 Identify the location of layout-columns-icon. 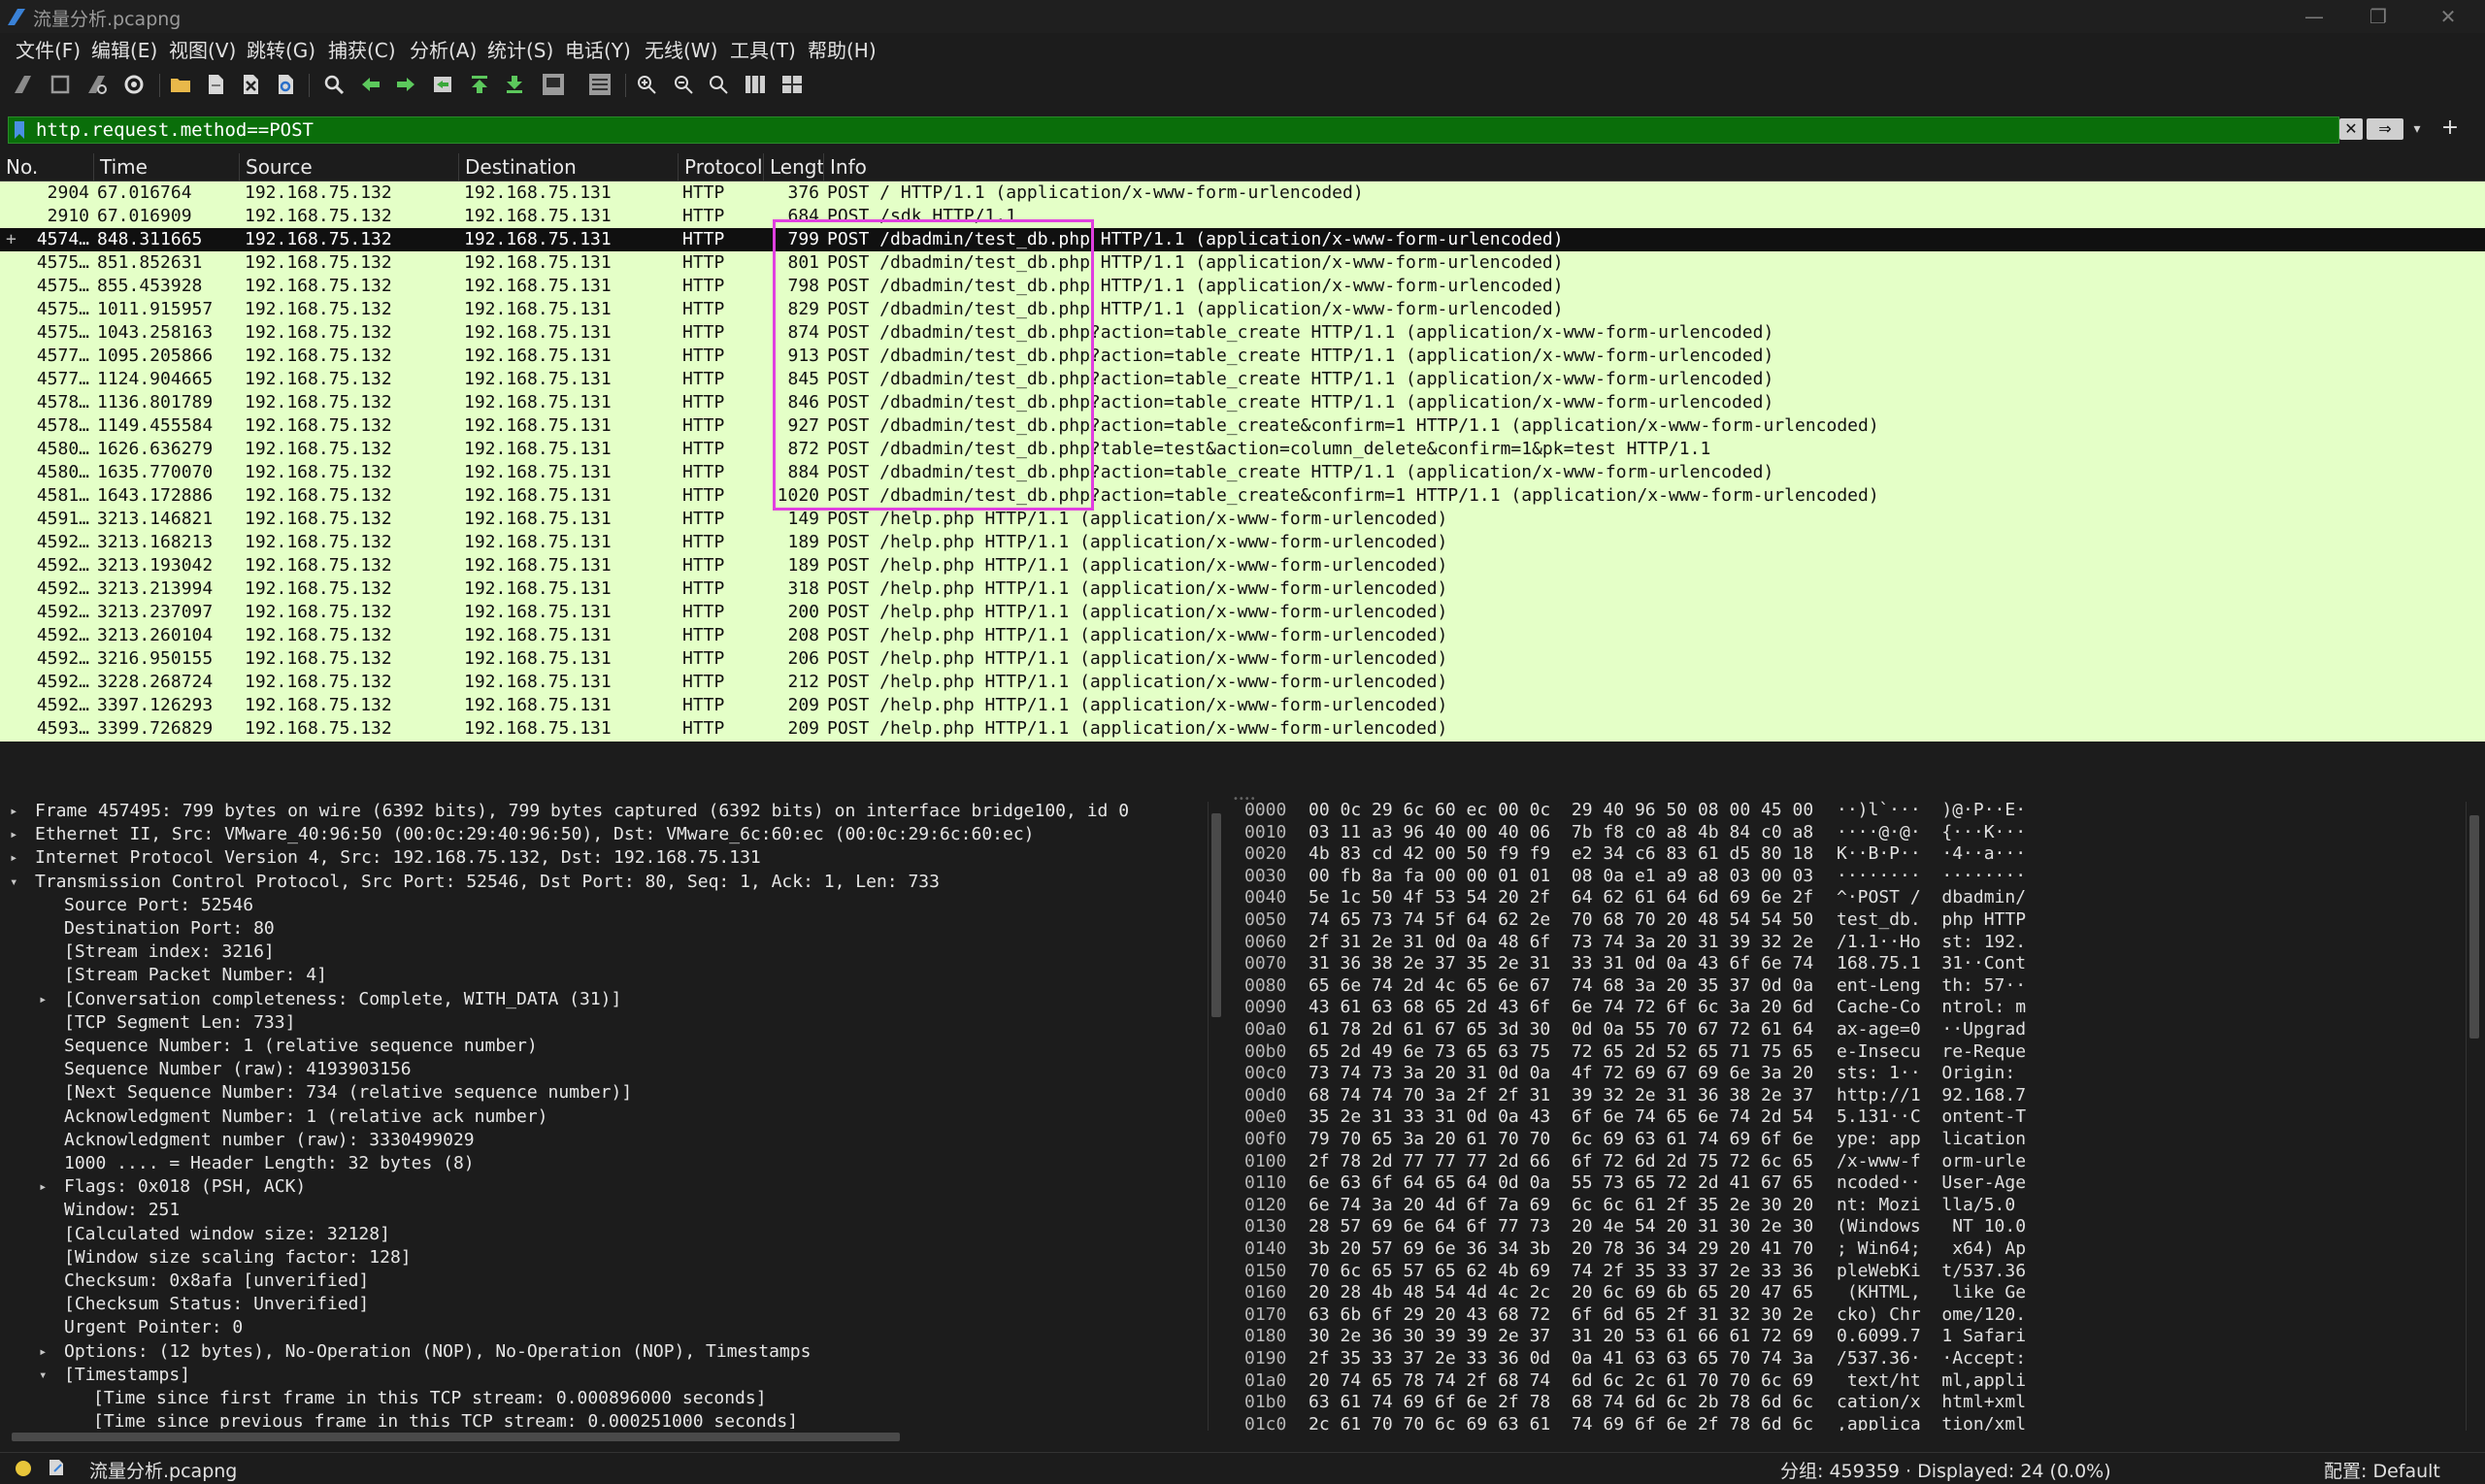
(792, 84).